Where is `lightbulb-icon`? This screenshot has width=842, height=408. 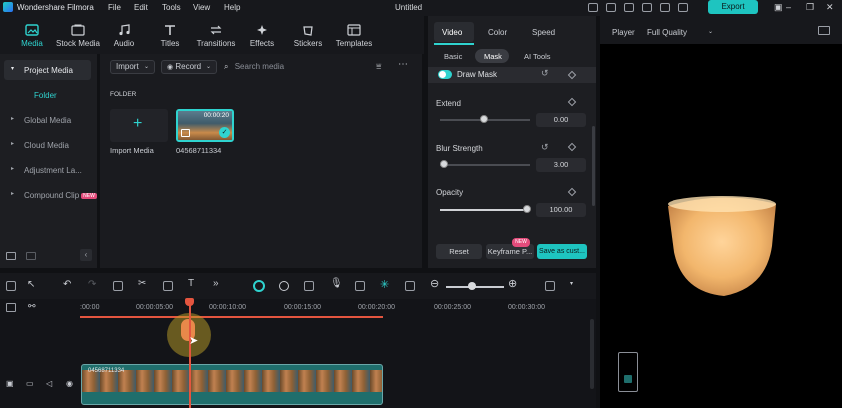 lightbulb-icon is located at coordinates (611, 7).